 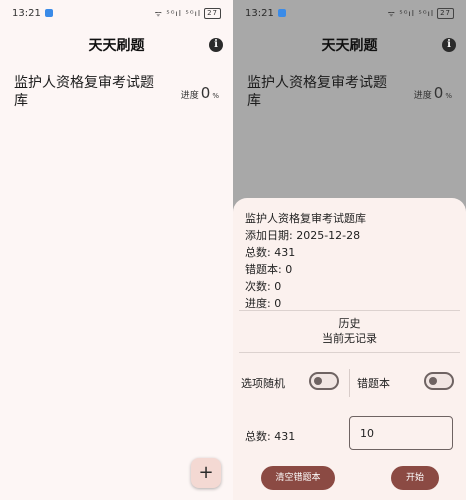 What do you see at coordinates (349, 331) in the screenshot?
I see `history-section: 历史 当前无记录` at bounding box center [349, 331].